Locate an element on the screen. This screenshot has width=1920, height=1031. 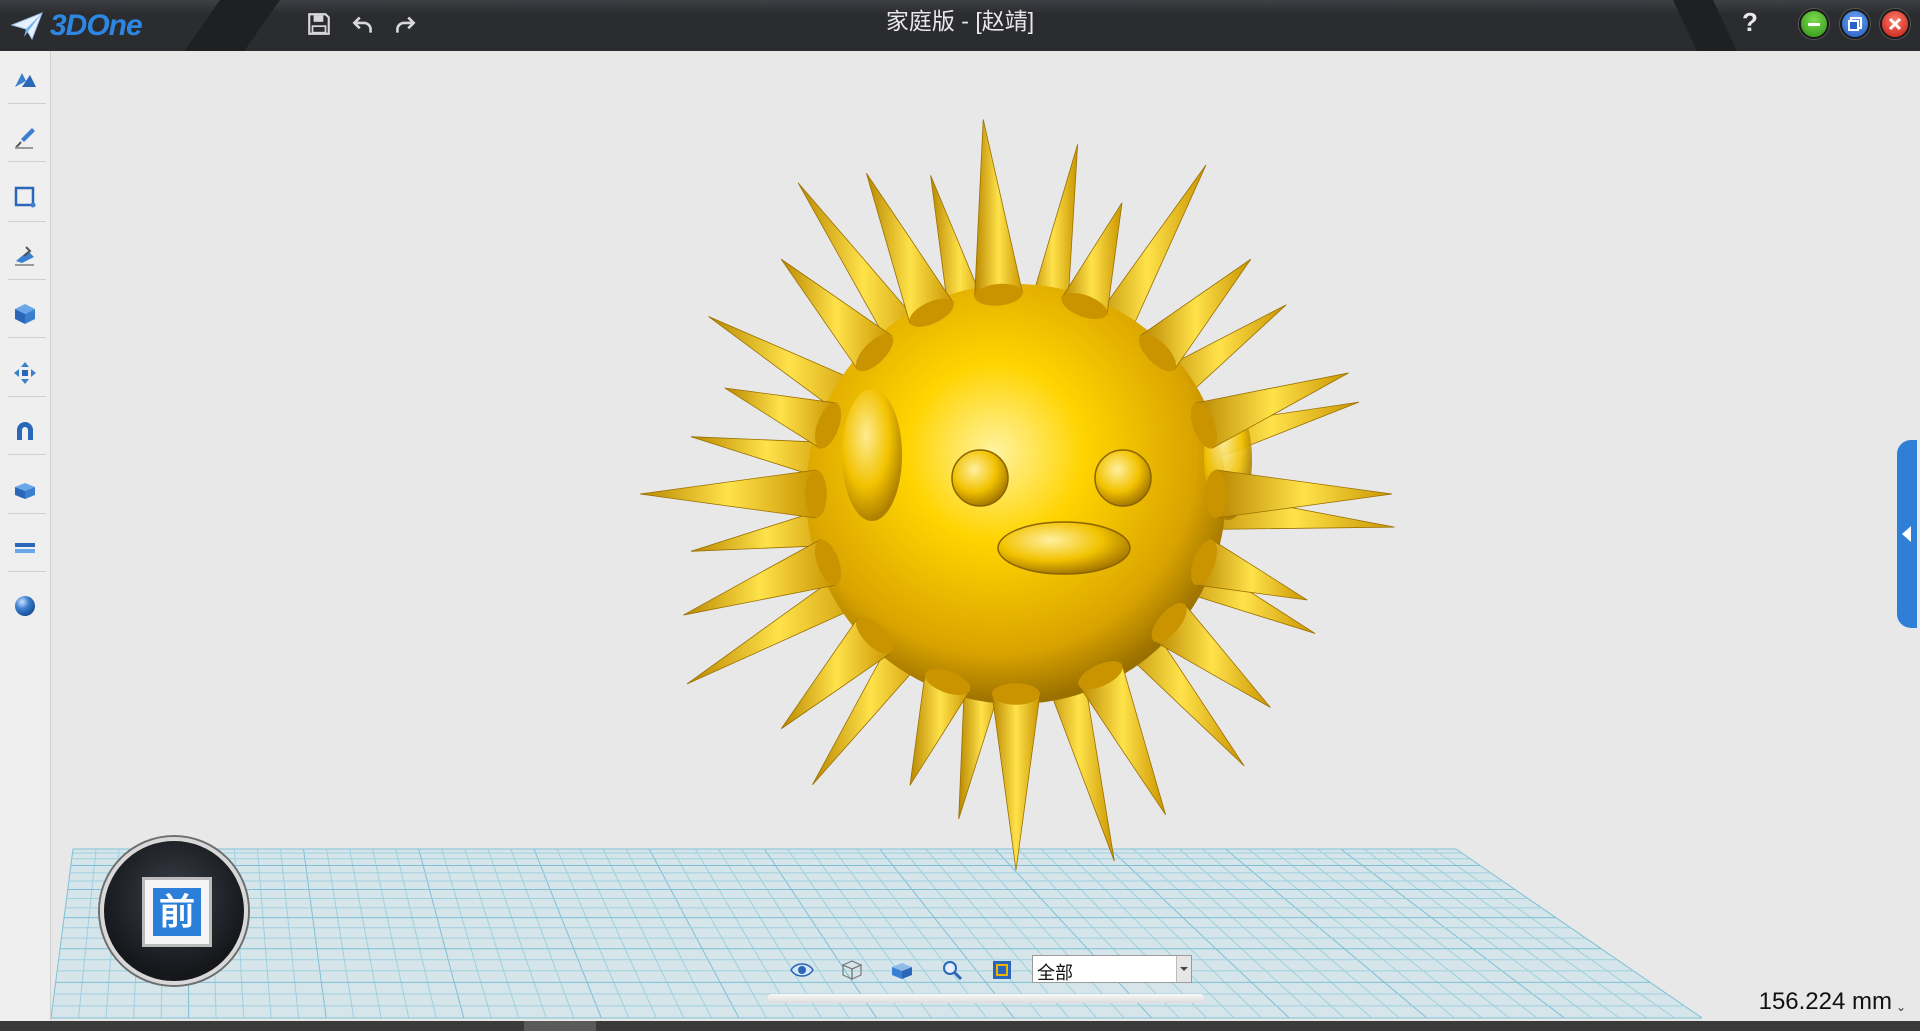
title-bar: 3DOne 家庭版 - [赵靖] ? is located at coordinates (960, 25).